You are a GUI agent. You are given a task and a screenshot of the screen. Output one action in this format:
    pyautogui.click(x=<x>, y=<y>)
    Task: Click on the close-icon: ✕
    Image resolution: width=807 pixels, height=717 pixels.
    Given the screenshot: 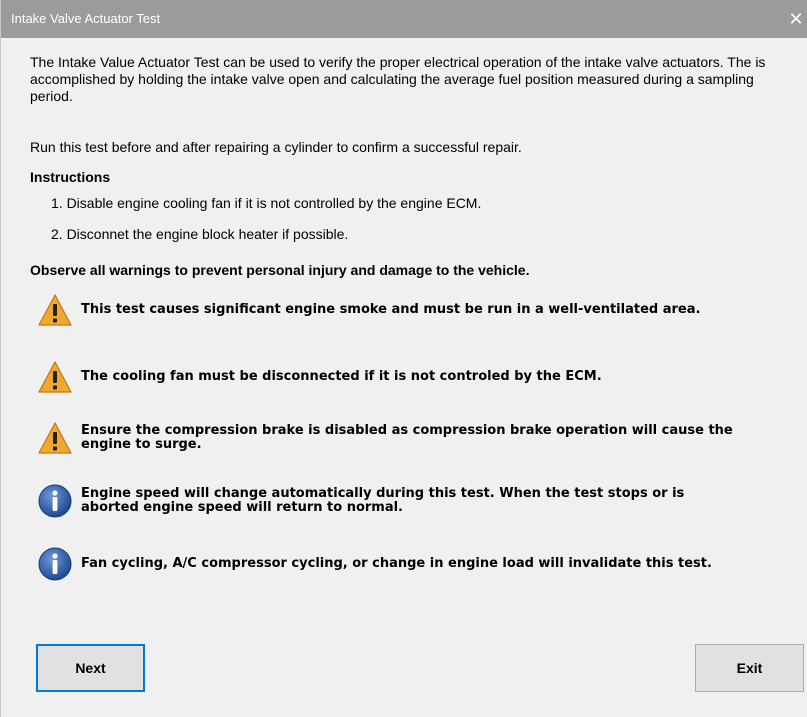 What is the action you would take?
    pyautogui.click(x=795, y=19)
    